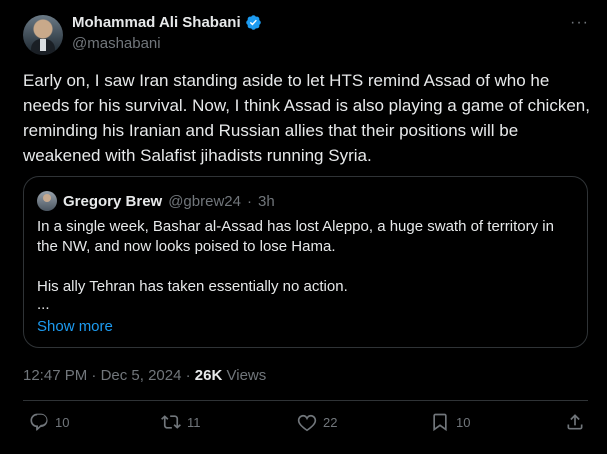  I want to click on avatar, so click(43, 35).